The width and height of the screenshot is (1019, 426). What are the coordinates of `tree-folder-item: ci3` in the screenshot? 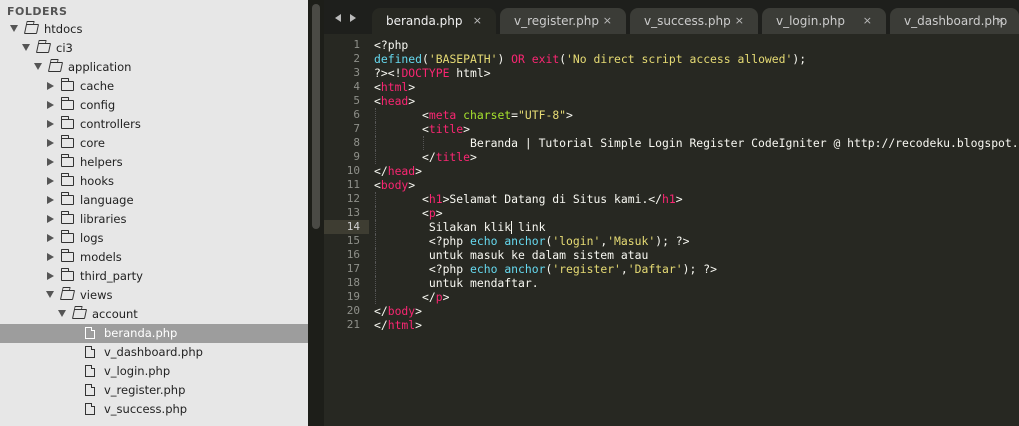 It's located at (154, 48).